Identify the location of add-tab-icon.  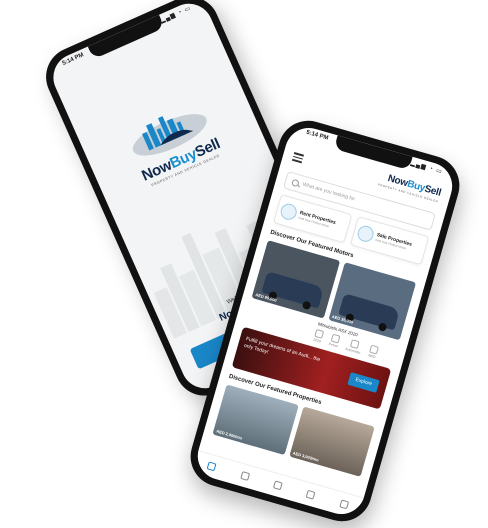
(277, 485).